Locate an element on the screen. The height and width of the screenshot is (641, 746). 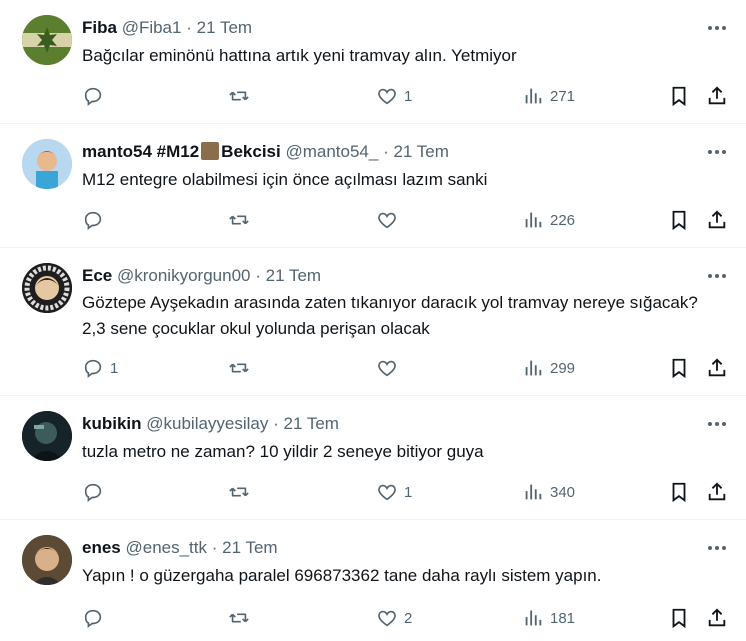
view-count: 299 is located at coordinates (563, 368).